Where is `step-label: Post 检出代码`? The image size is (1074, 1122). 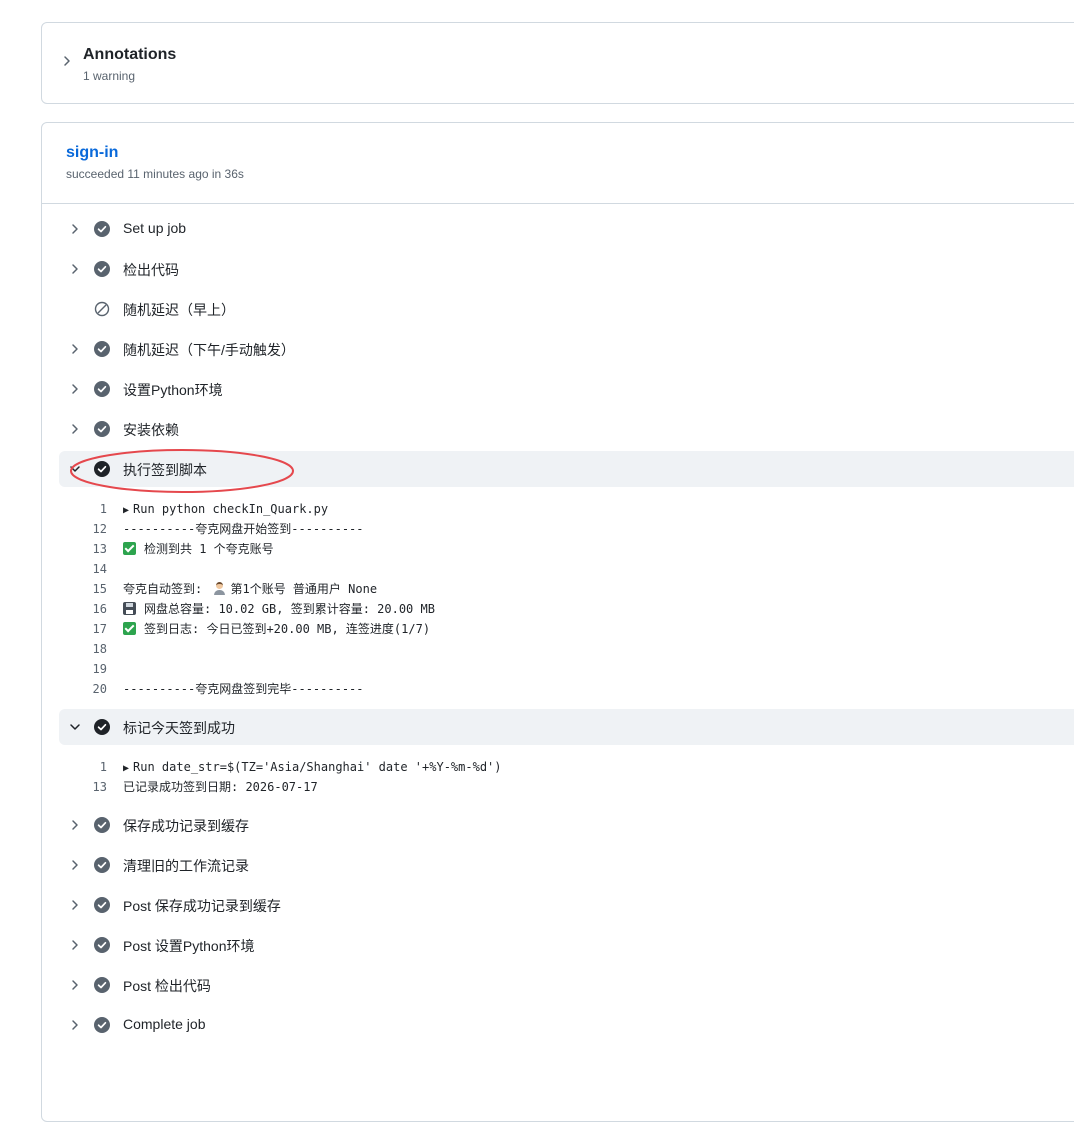 step-label: Post 检出代码 is located at coordinates (167, 986).